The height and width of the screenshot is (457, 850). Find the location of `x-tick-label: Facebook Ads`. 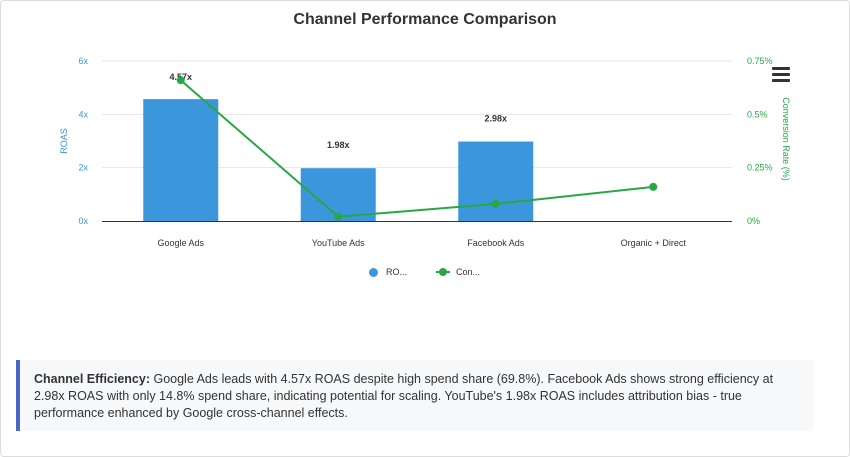

x-tick-label: Facebook Ads is located at coordinates (496, 243).